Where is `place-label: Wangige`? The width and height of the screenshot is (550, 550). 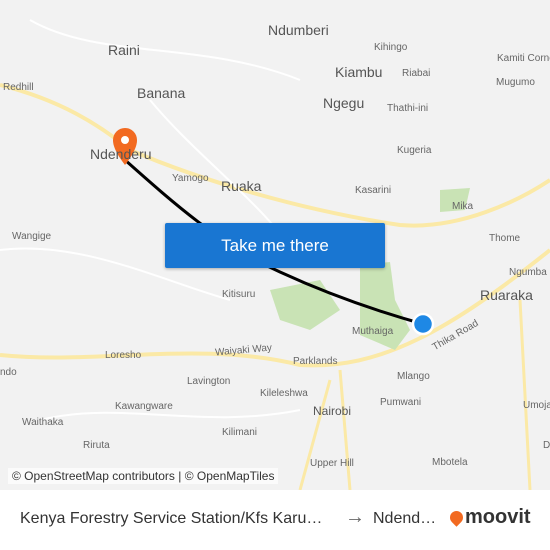 place-label: Wangige is located at coordinates (32, 236).